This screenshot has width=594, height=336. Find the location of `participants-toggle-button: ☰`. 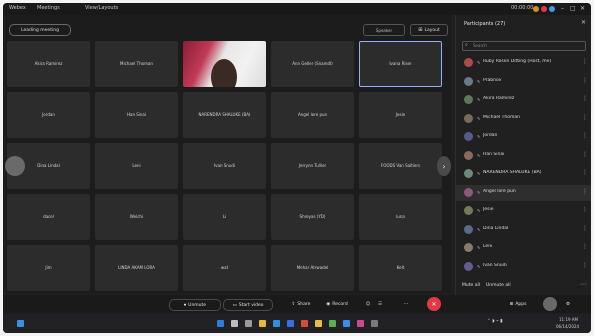

participants-toggle-button: ☰ is located at coordinates (380, 304).